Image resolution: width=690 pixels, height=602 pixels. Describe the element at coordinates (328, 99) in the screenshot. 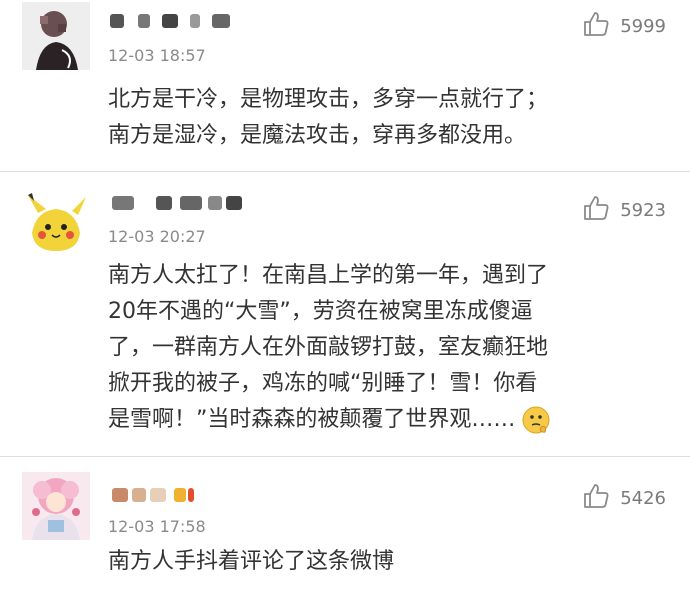

I see `comment-line: 北方是干冷，是物理攻击，多穿一点就行了；` at that location.